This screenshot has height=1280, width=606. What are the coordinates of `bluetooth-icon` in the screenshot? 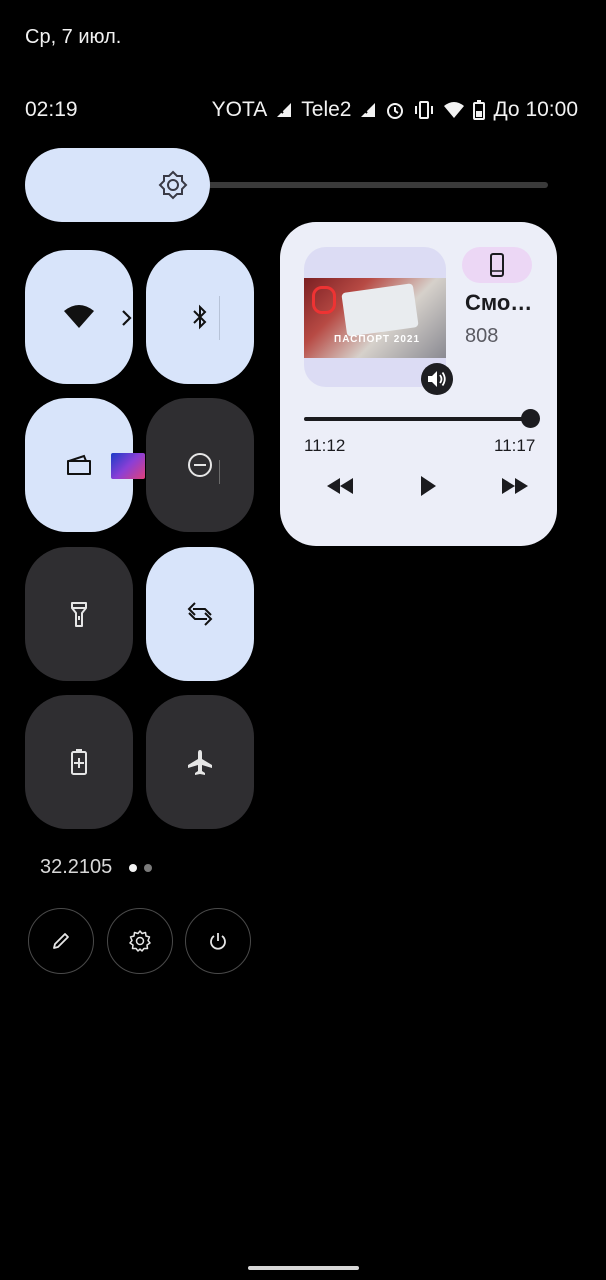 It's located at (200, 317).